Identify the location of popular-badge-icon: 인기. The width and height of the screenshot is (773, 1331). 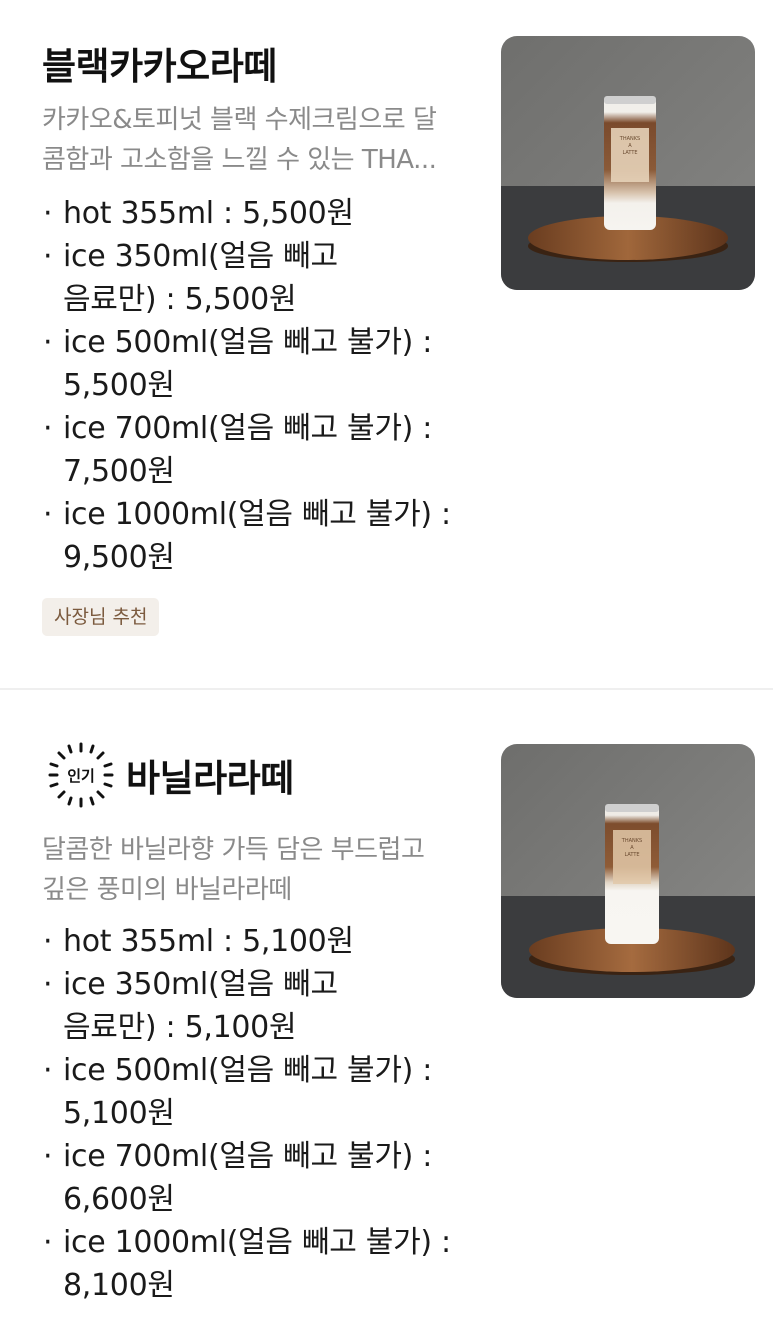
(81, 775).